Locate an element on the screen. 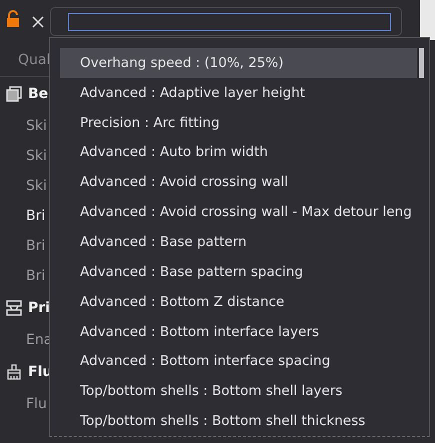 The width and height of the screenshot is (435, 443). brush-icon is located at coordinates (14, 372).